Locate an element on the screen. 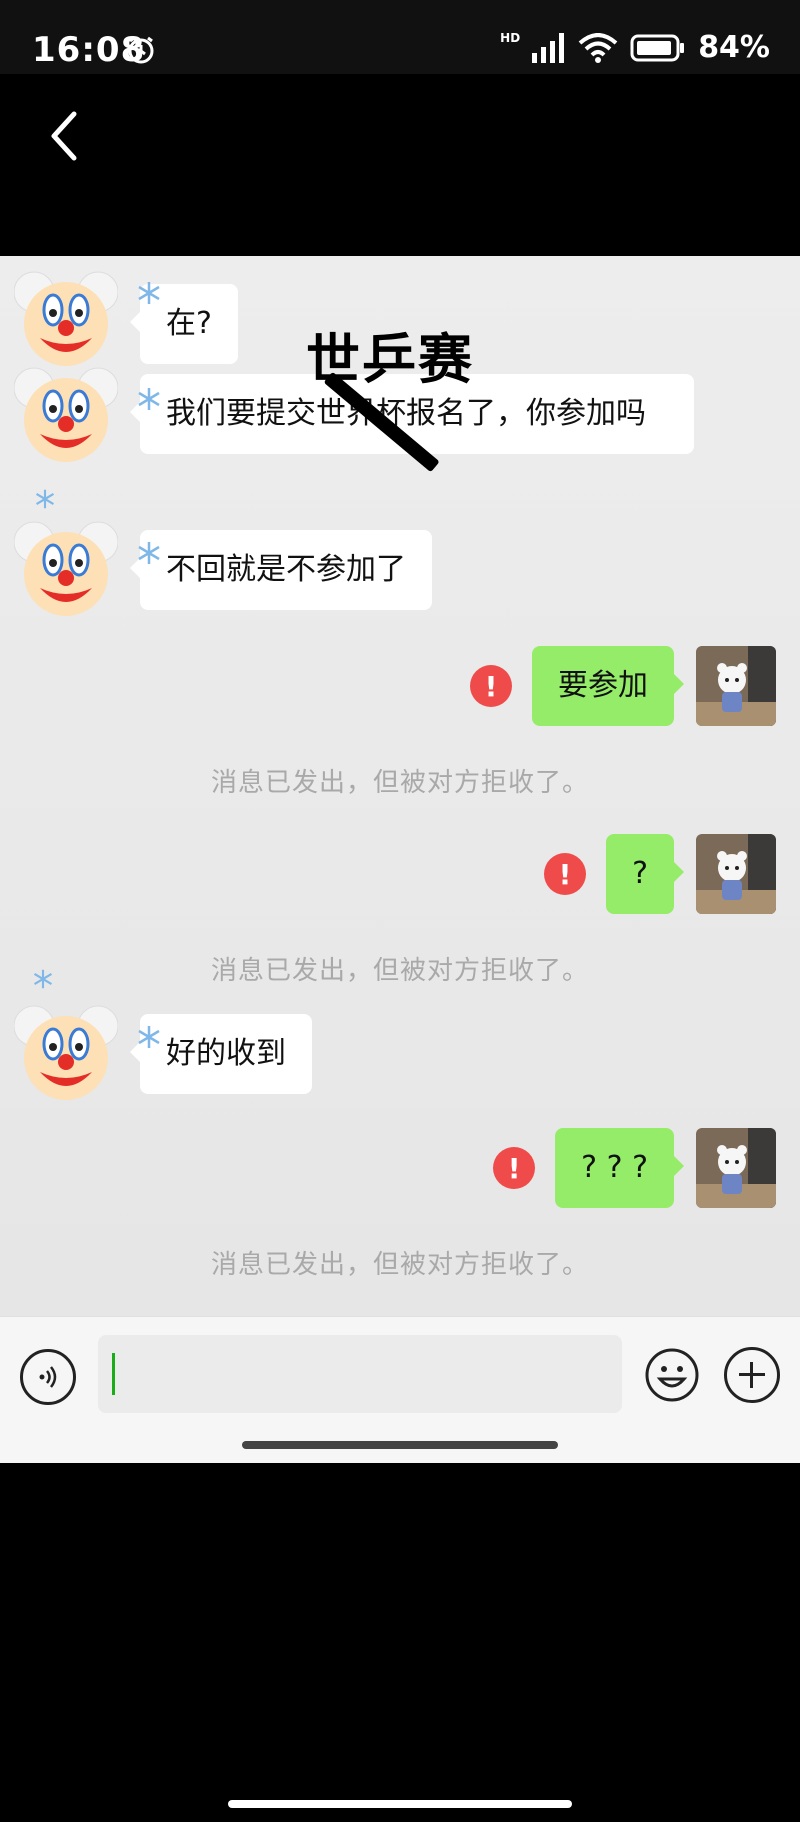 This screenshot has height=1822, width=800. network-label: HD is located at coordinates (510, 37).